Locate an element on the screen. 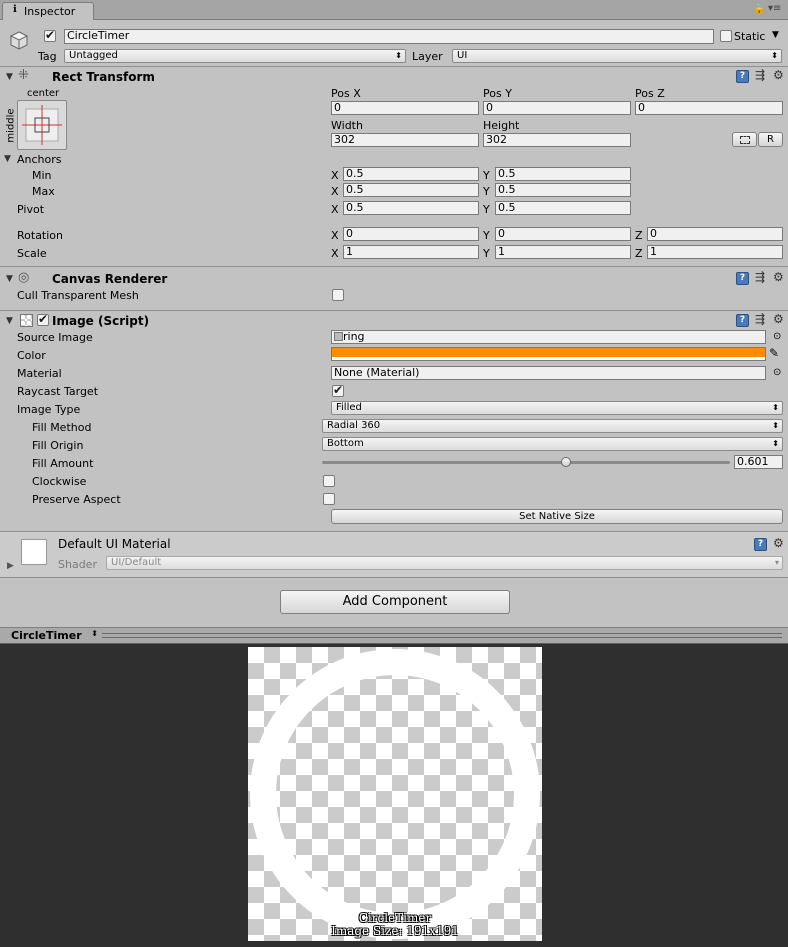  blueprint-mode-button is located at coordinates (744, 139).